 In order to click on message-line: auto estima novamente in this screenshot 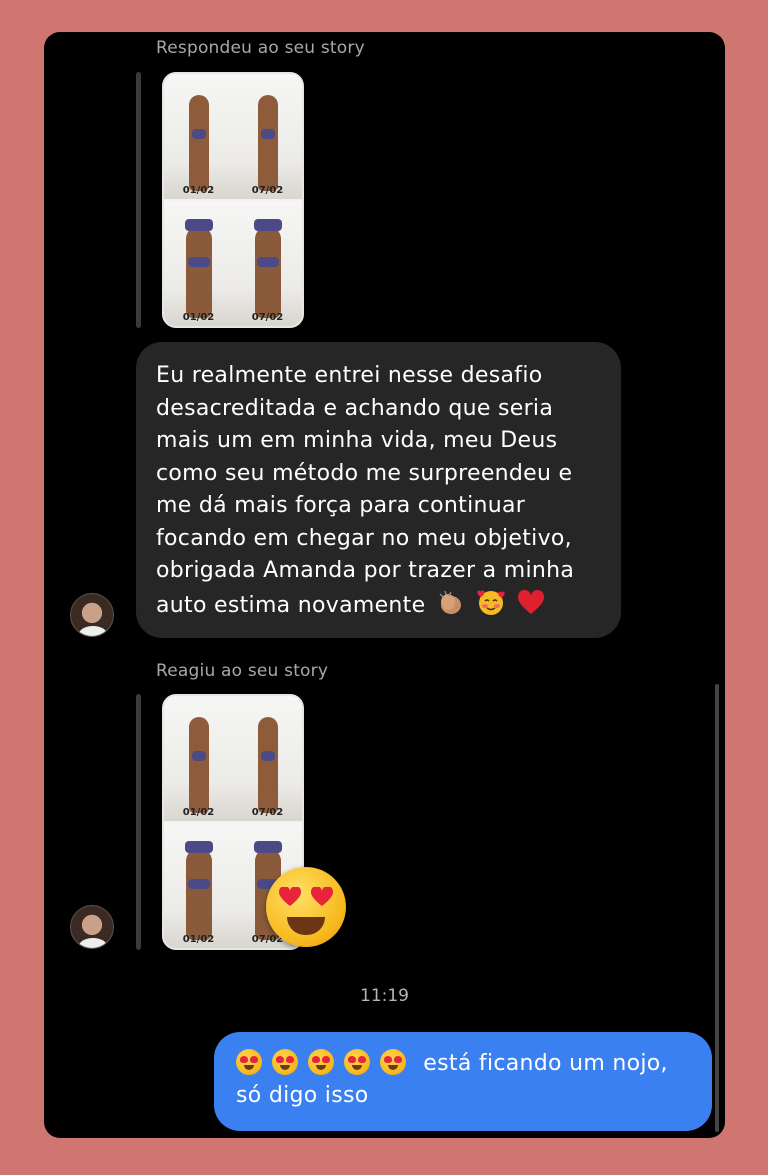, I will do `click(291, 605)`.